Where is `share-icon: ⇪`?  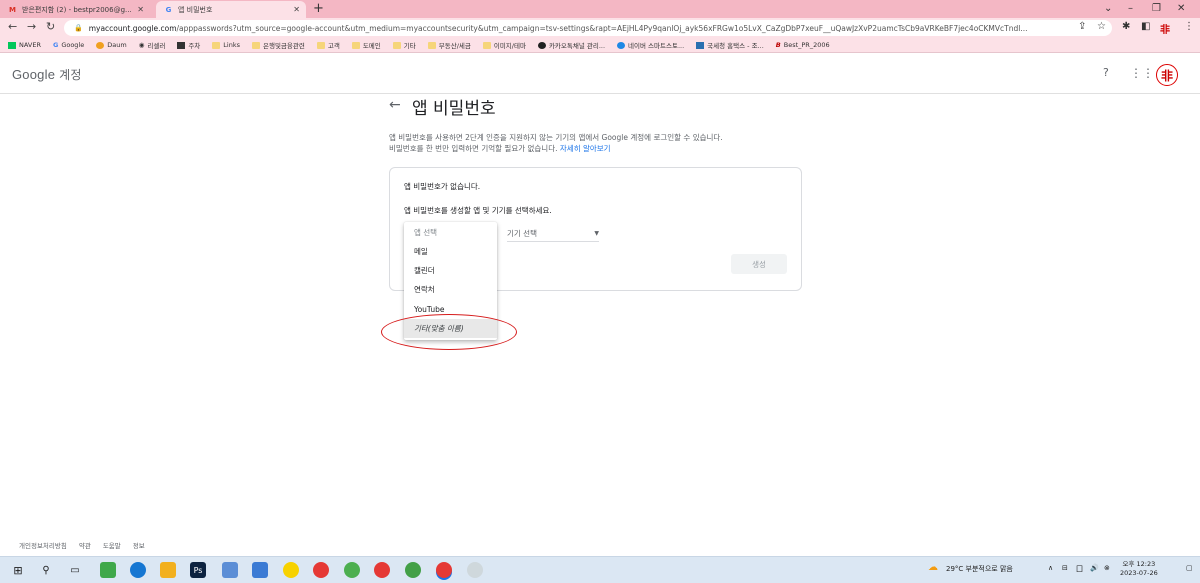
share-icon: ⇪ is located at coordinates (1082, 26).